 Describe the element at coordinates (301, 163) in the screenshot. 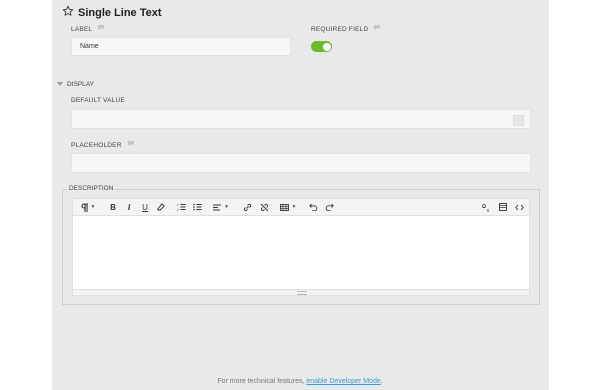

I see `placeholder-input` at that location.